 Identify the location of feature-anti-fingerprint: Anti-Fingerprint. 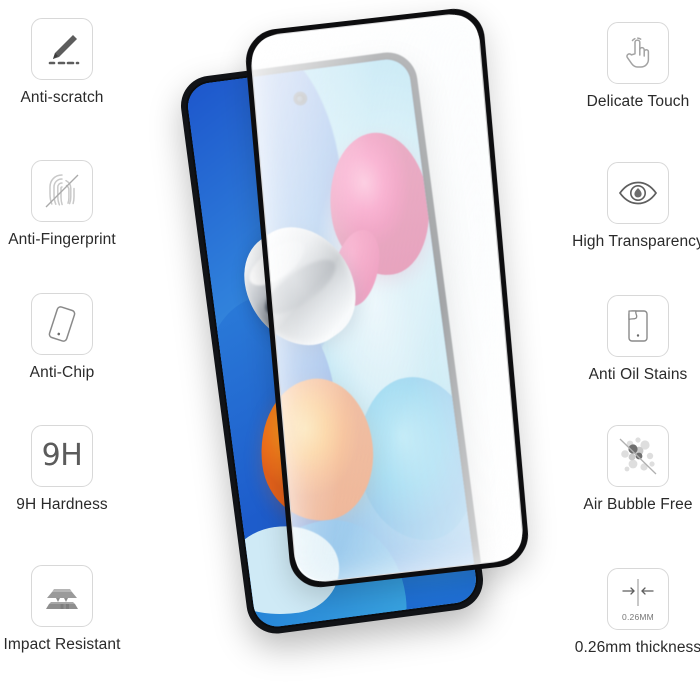
(76, 204).